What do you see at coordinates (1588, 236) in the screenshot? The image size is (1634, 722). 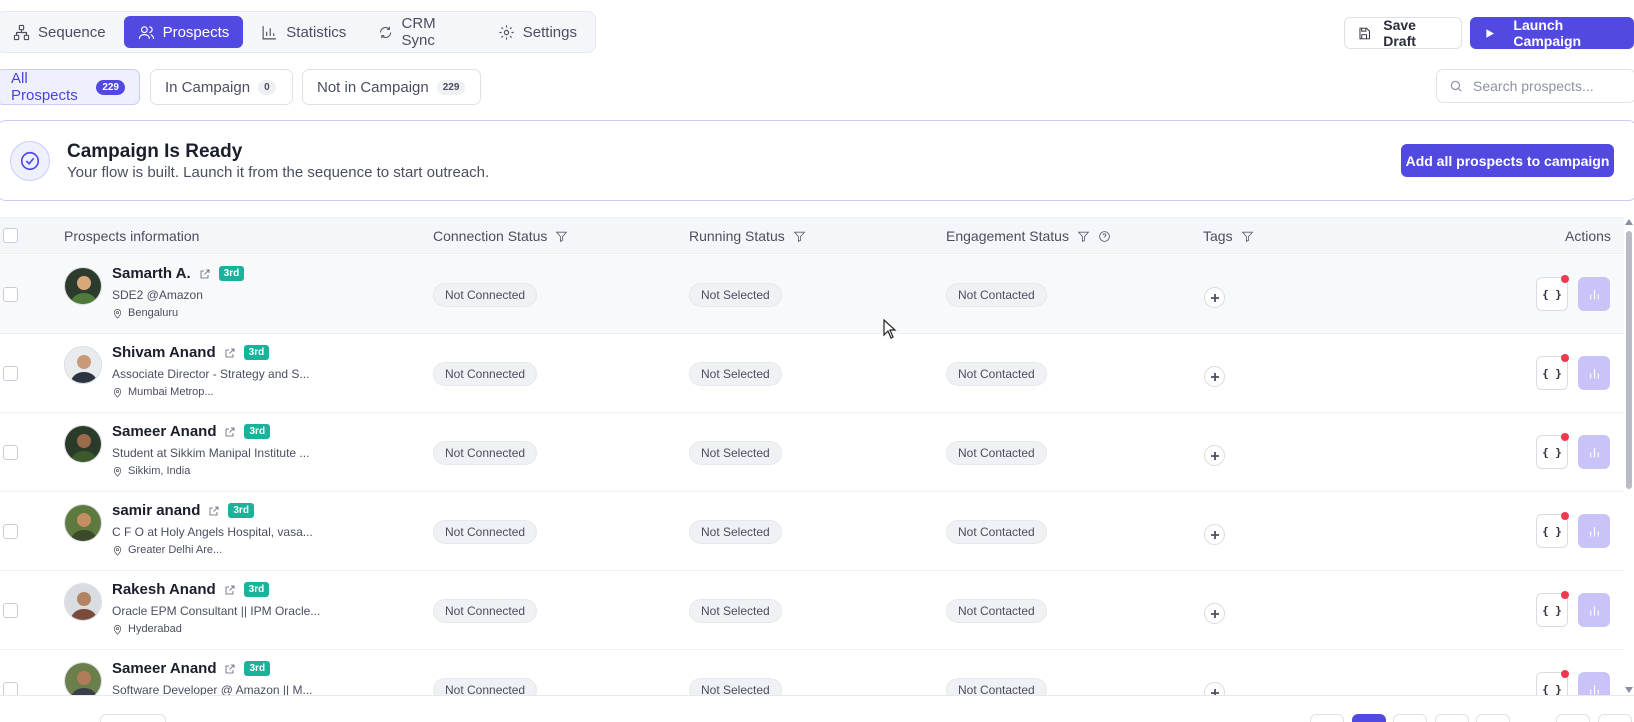 I see `column-actions: Actions` at bounding box center [1588, 236].